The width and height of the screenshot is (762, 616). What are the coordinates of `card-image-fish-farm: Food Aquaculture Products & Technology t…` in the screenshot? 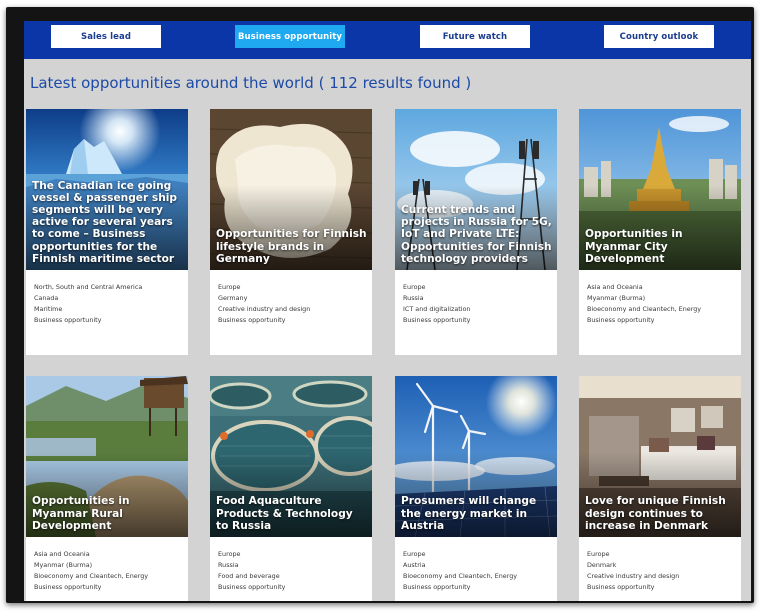 It's located at (291, 456).